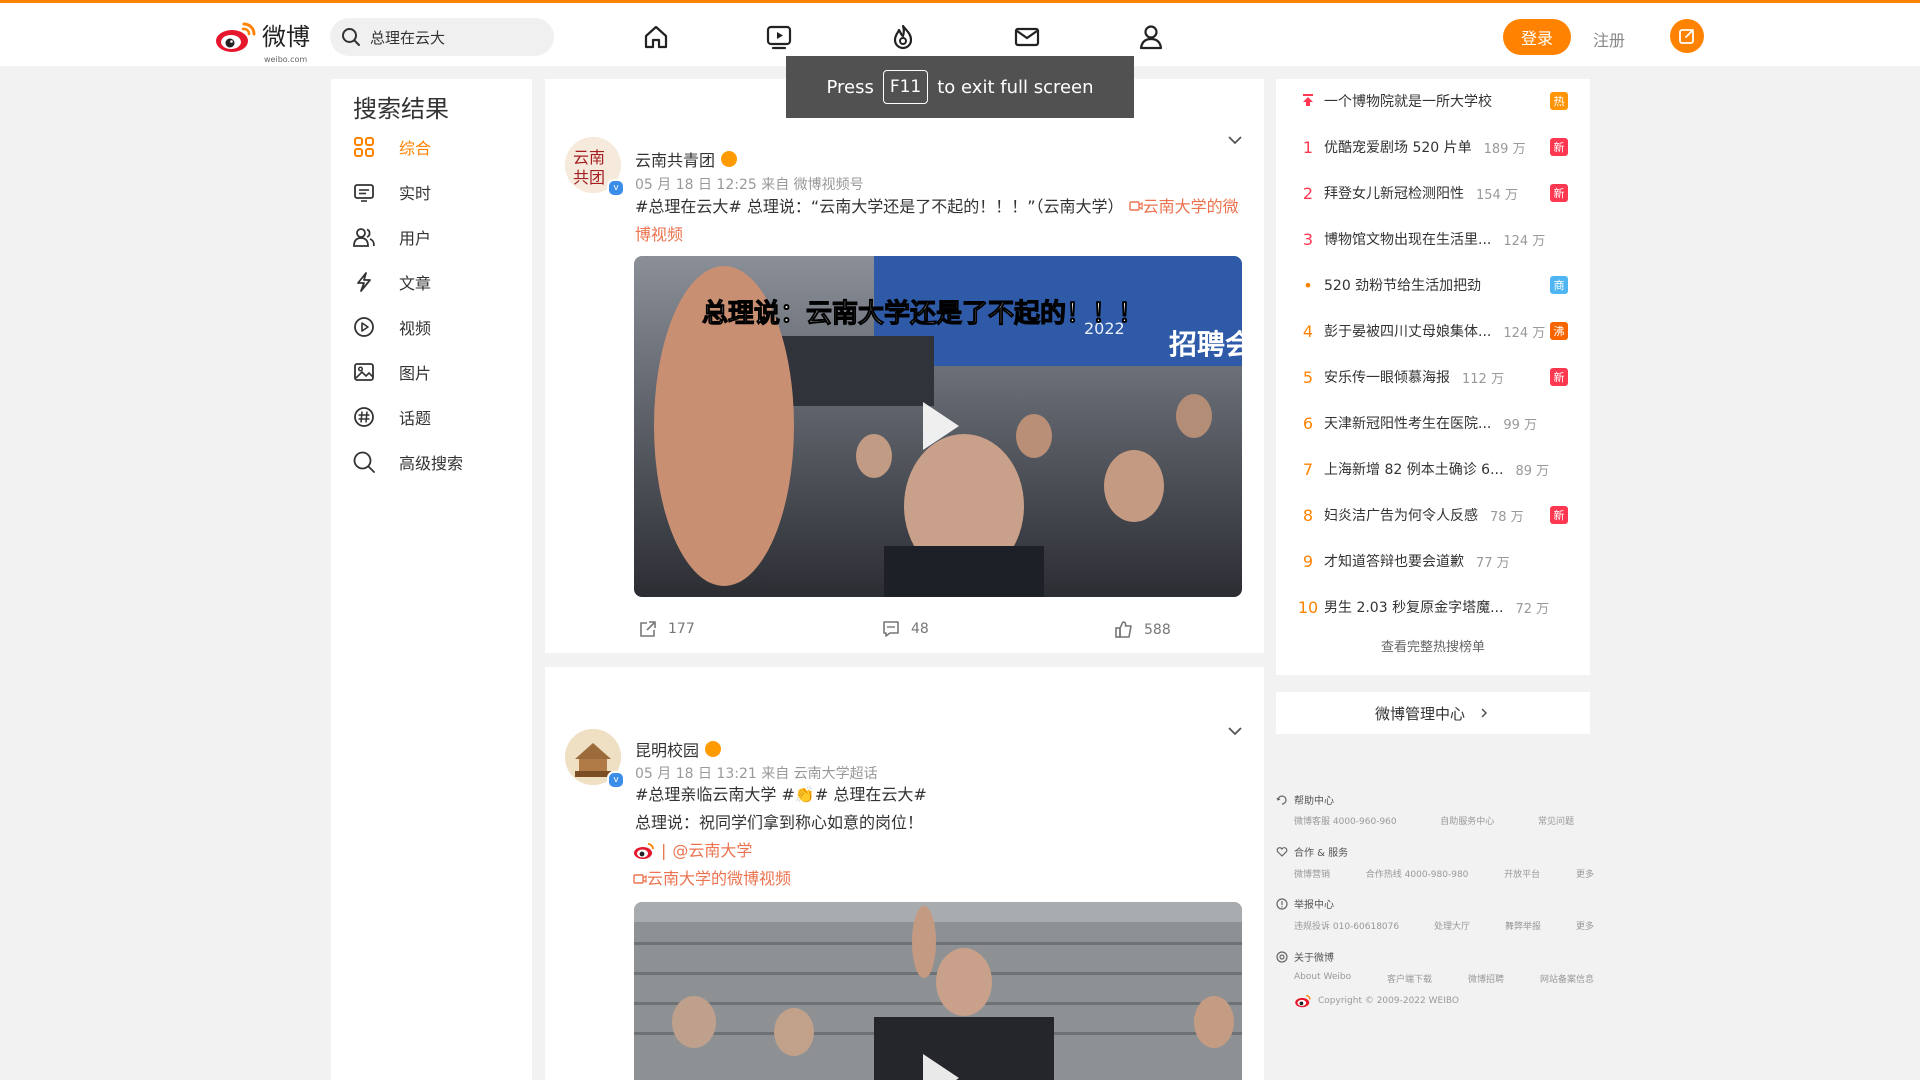 This screenshot has height=1080, width=1920. I want to click on footer-link: 常见问题, so click(1556, 820).